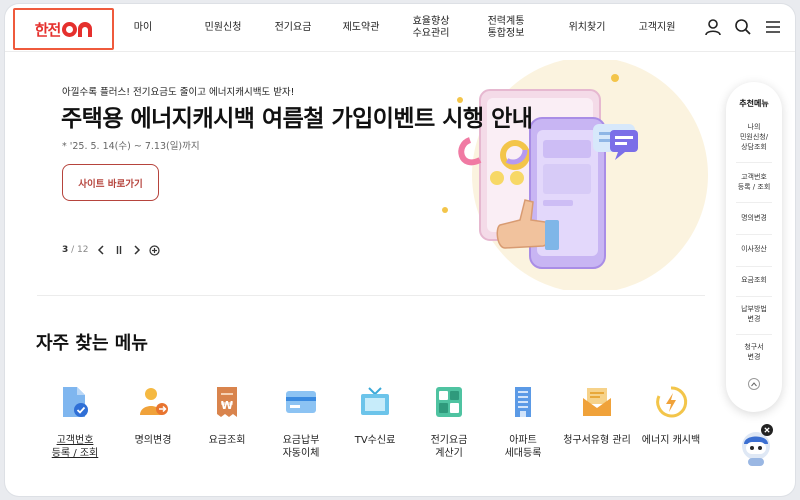  Describe the element at coordinates (754, 352) in the screenshot. I see `quick-item-invoice-change: 청구서 변경` at that location.